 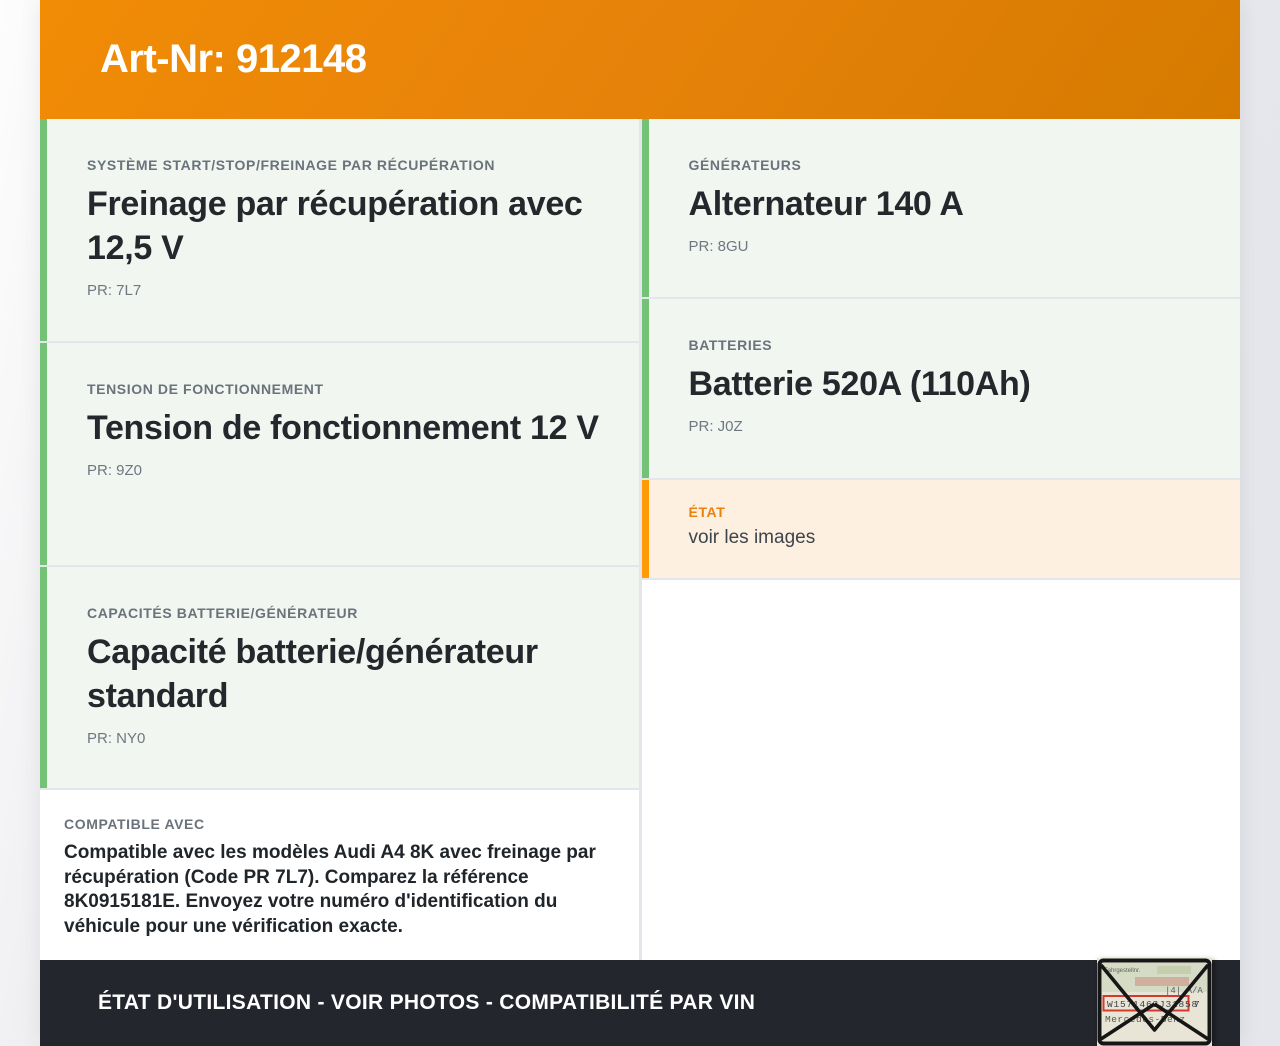 I want to click on spec-title: Batterie 520A (110Ah), so click(x=859, y=384).